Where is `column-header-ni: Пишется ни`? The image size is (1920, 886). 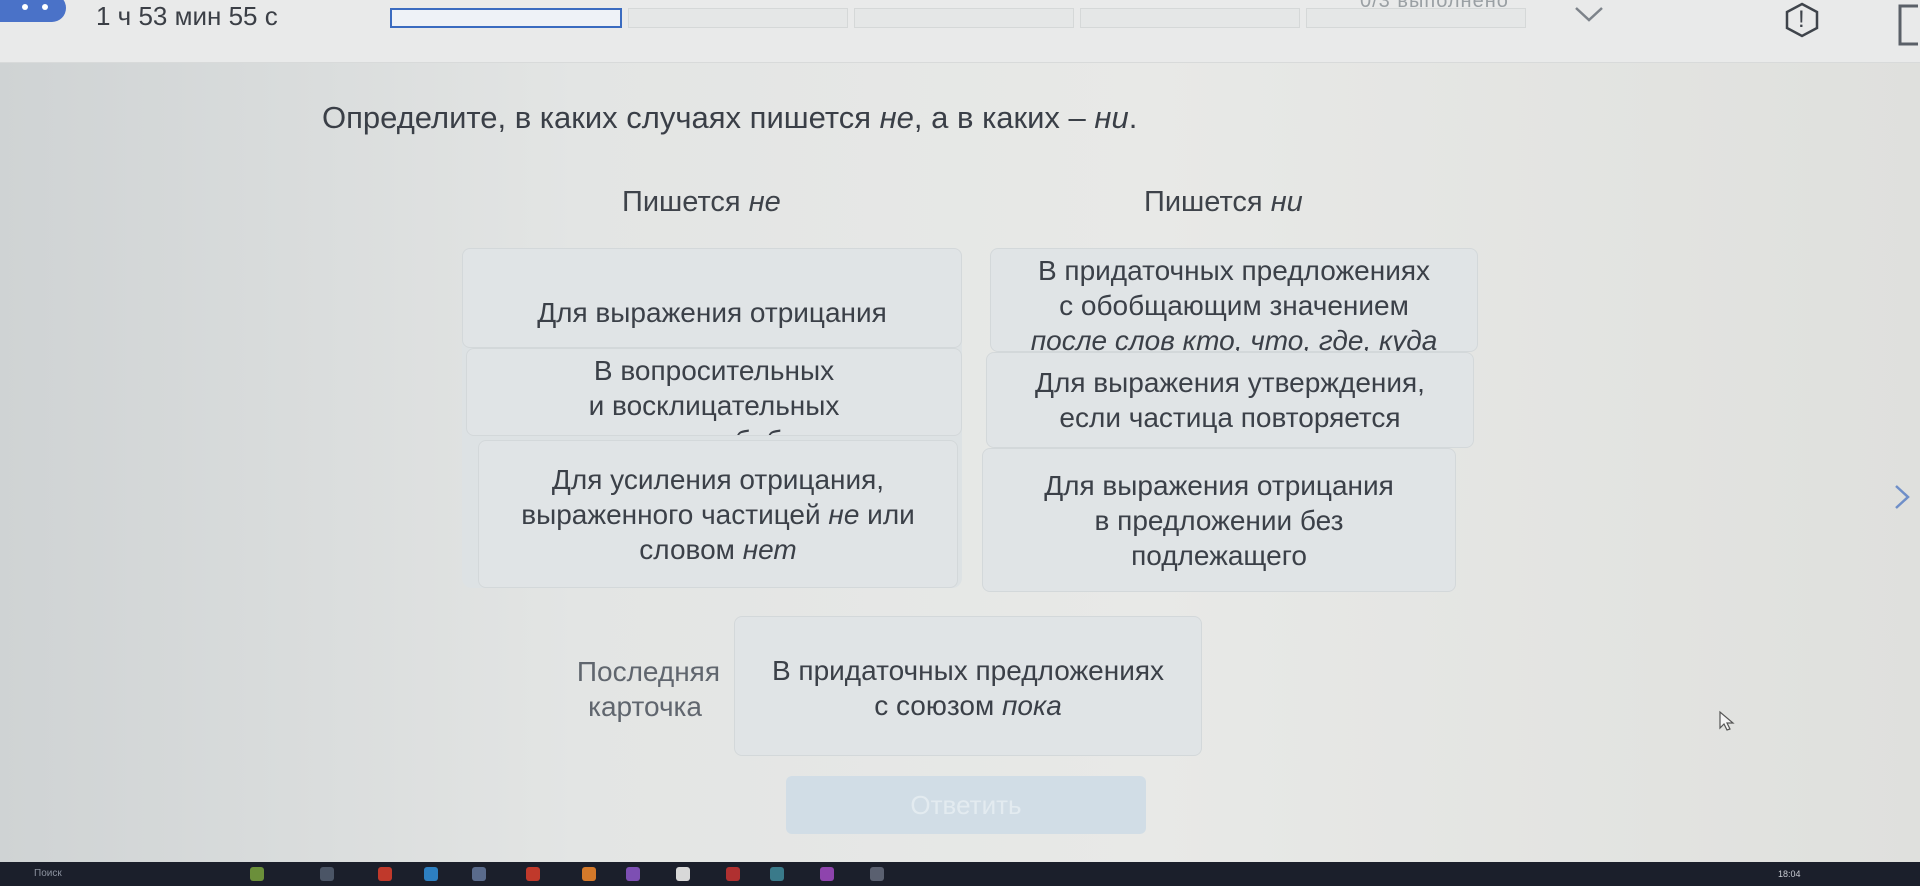 column-header-ni: Пишется ни is located at coordinates (1223, 202).